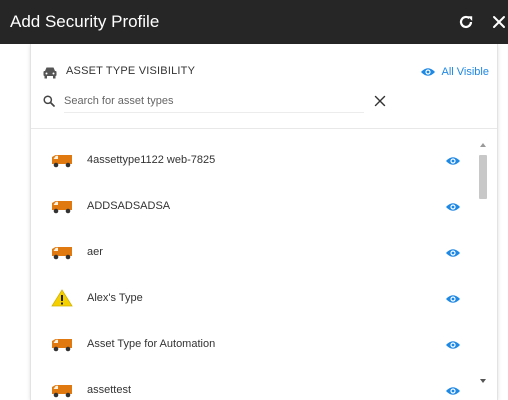 The image size is (508, 400). What do you see at coordinates (131, 71) in the screenshot?
I see `section-title: ASSET TYPE VISIBILITY` at bounding box center [131, 71].